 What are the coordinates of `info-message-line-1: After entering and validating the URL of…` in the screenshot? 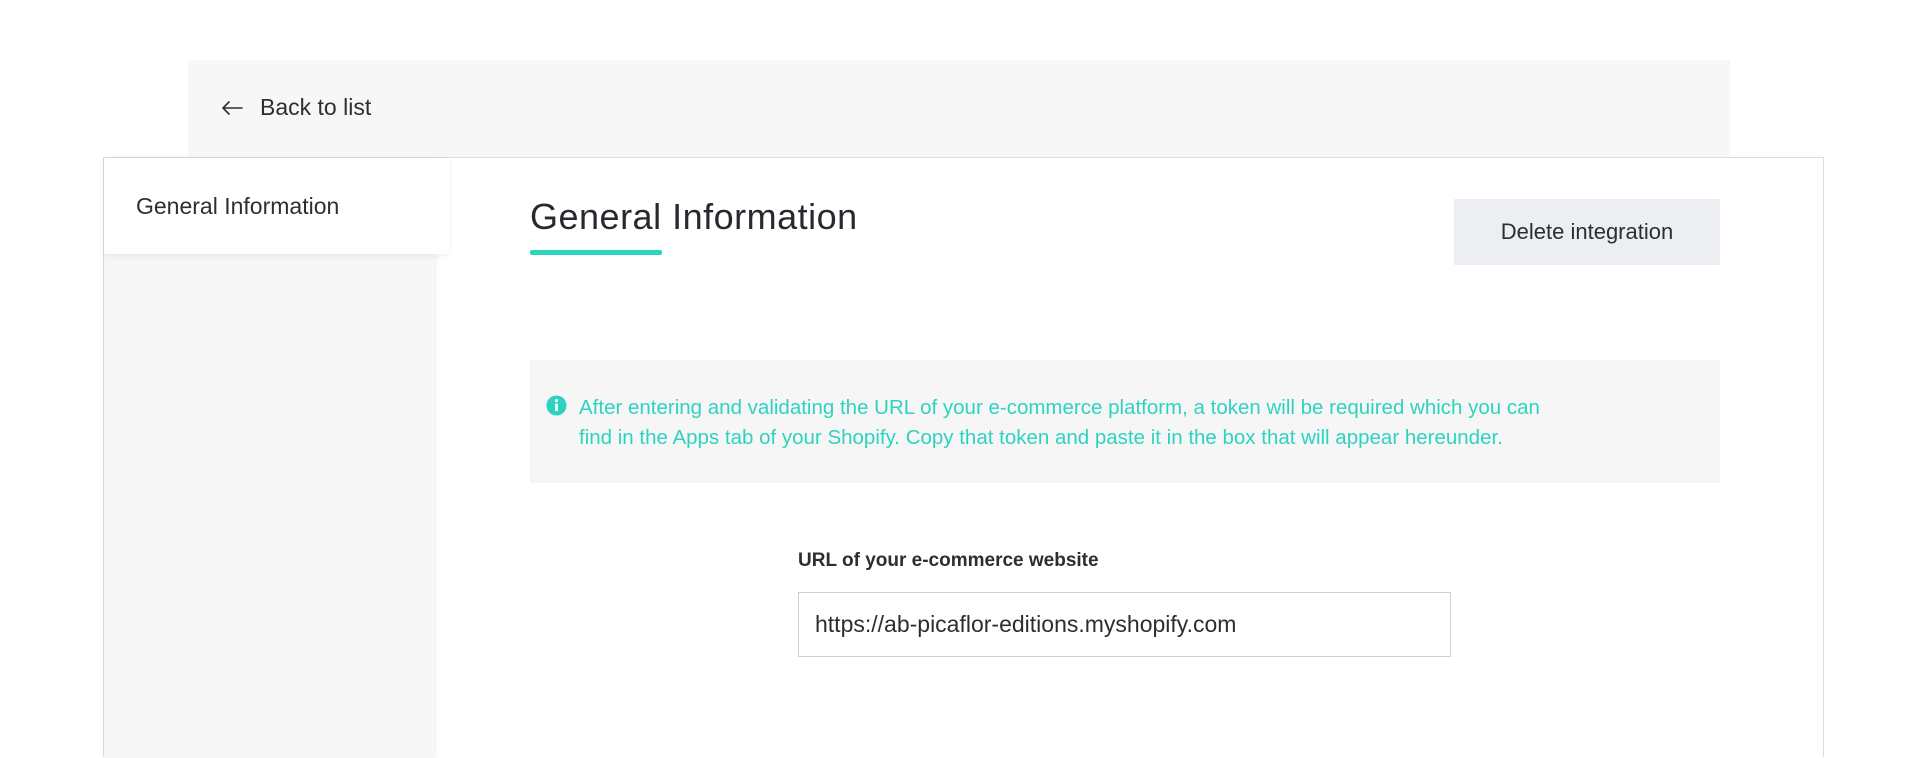 It's located at (1059, 407).